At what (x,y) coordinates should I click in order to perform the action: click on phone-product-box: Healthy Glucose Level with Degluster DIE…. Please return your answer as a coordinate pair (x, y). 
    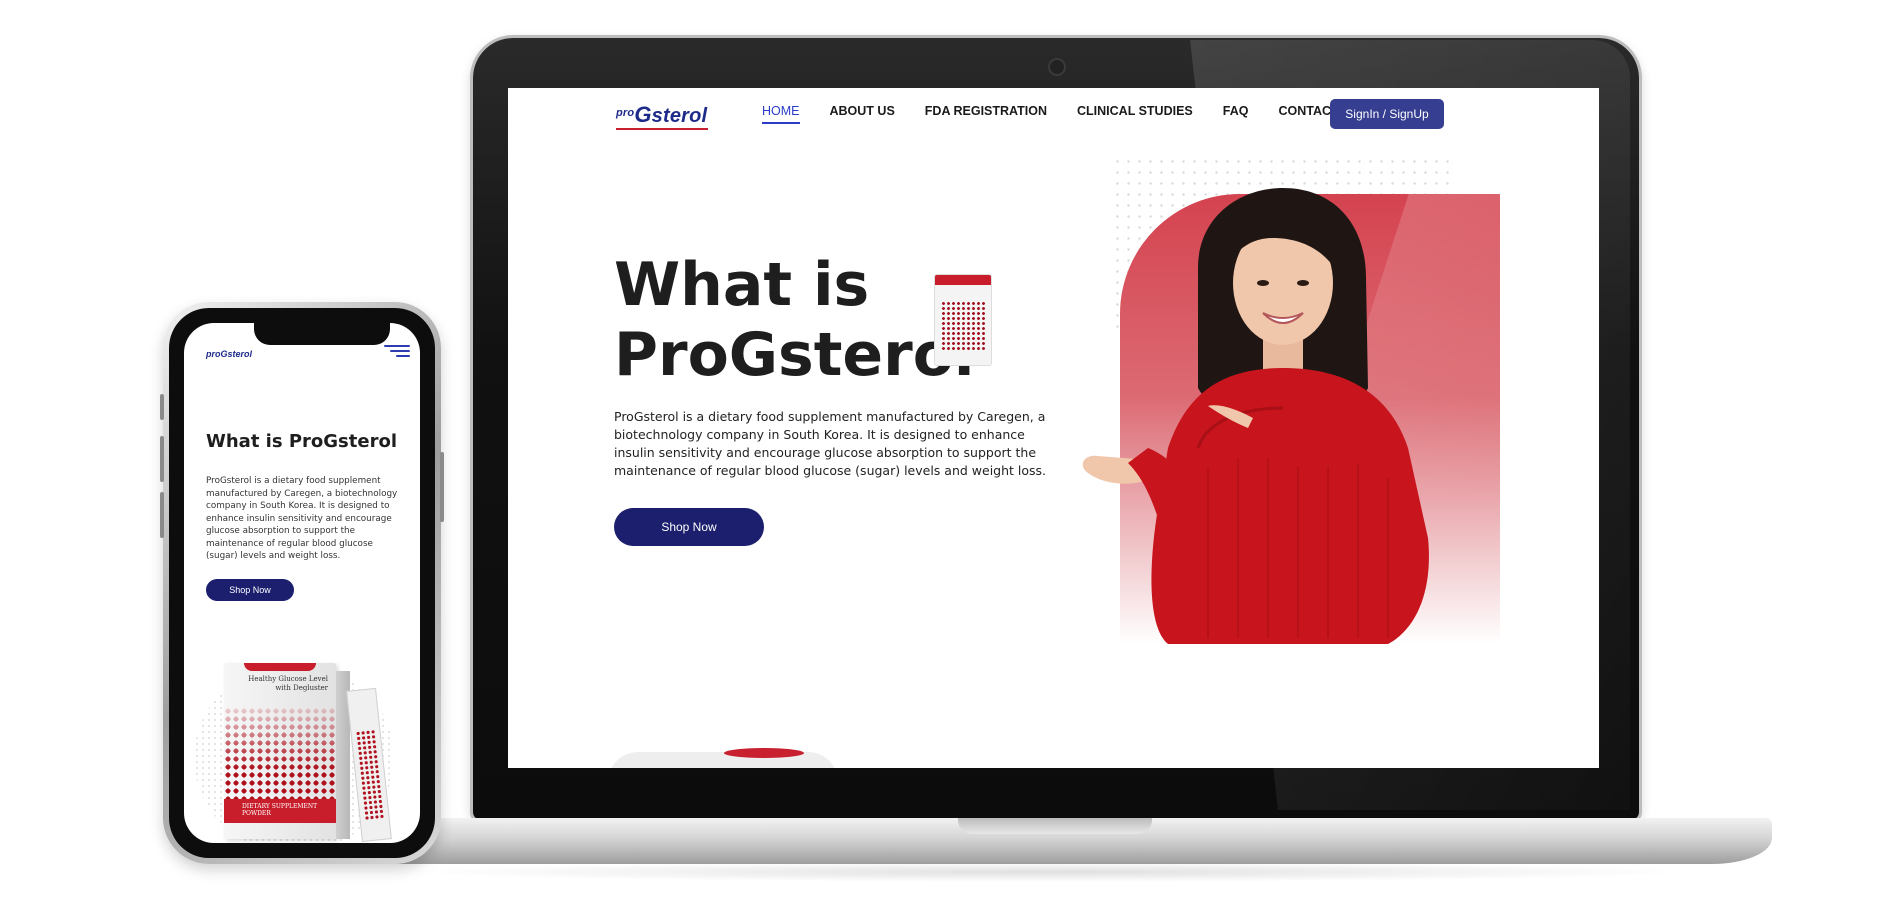
    Looking at the image, I should click on (280, 751).